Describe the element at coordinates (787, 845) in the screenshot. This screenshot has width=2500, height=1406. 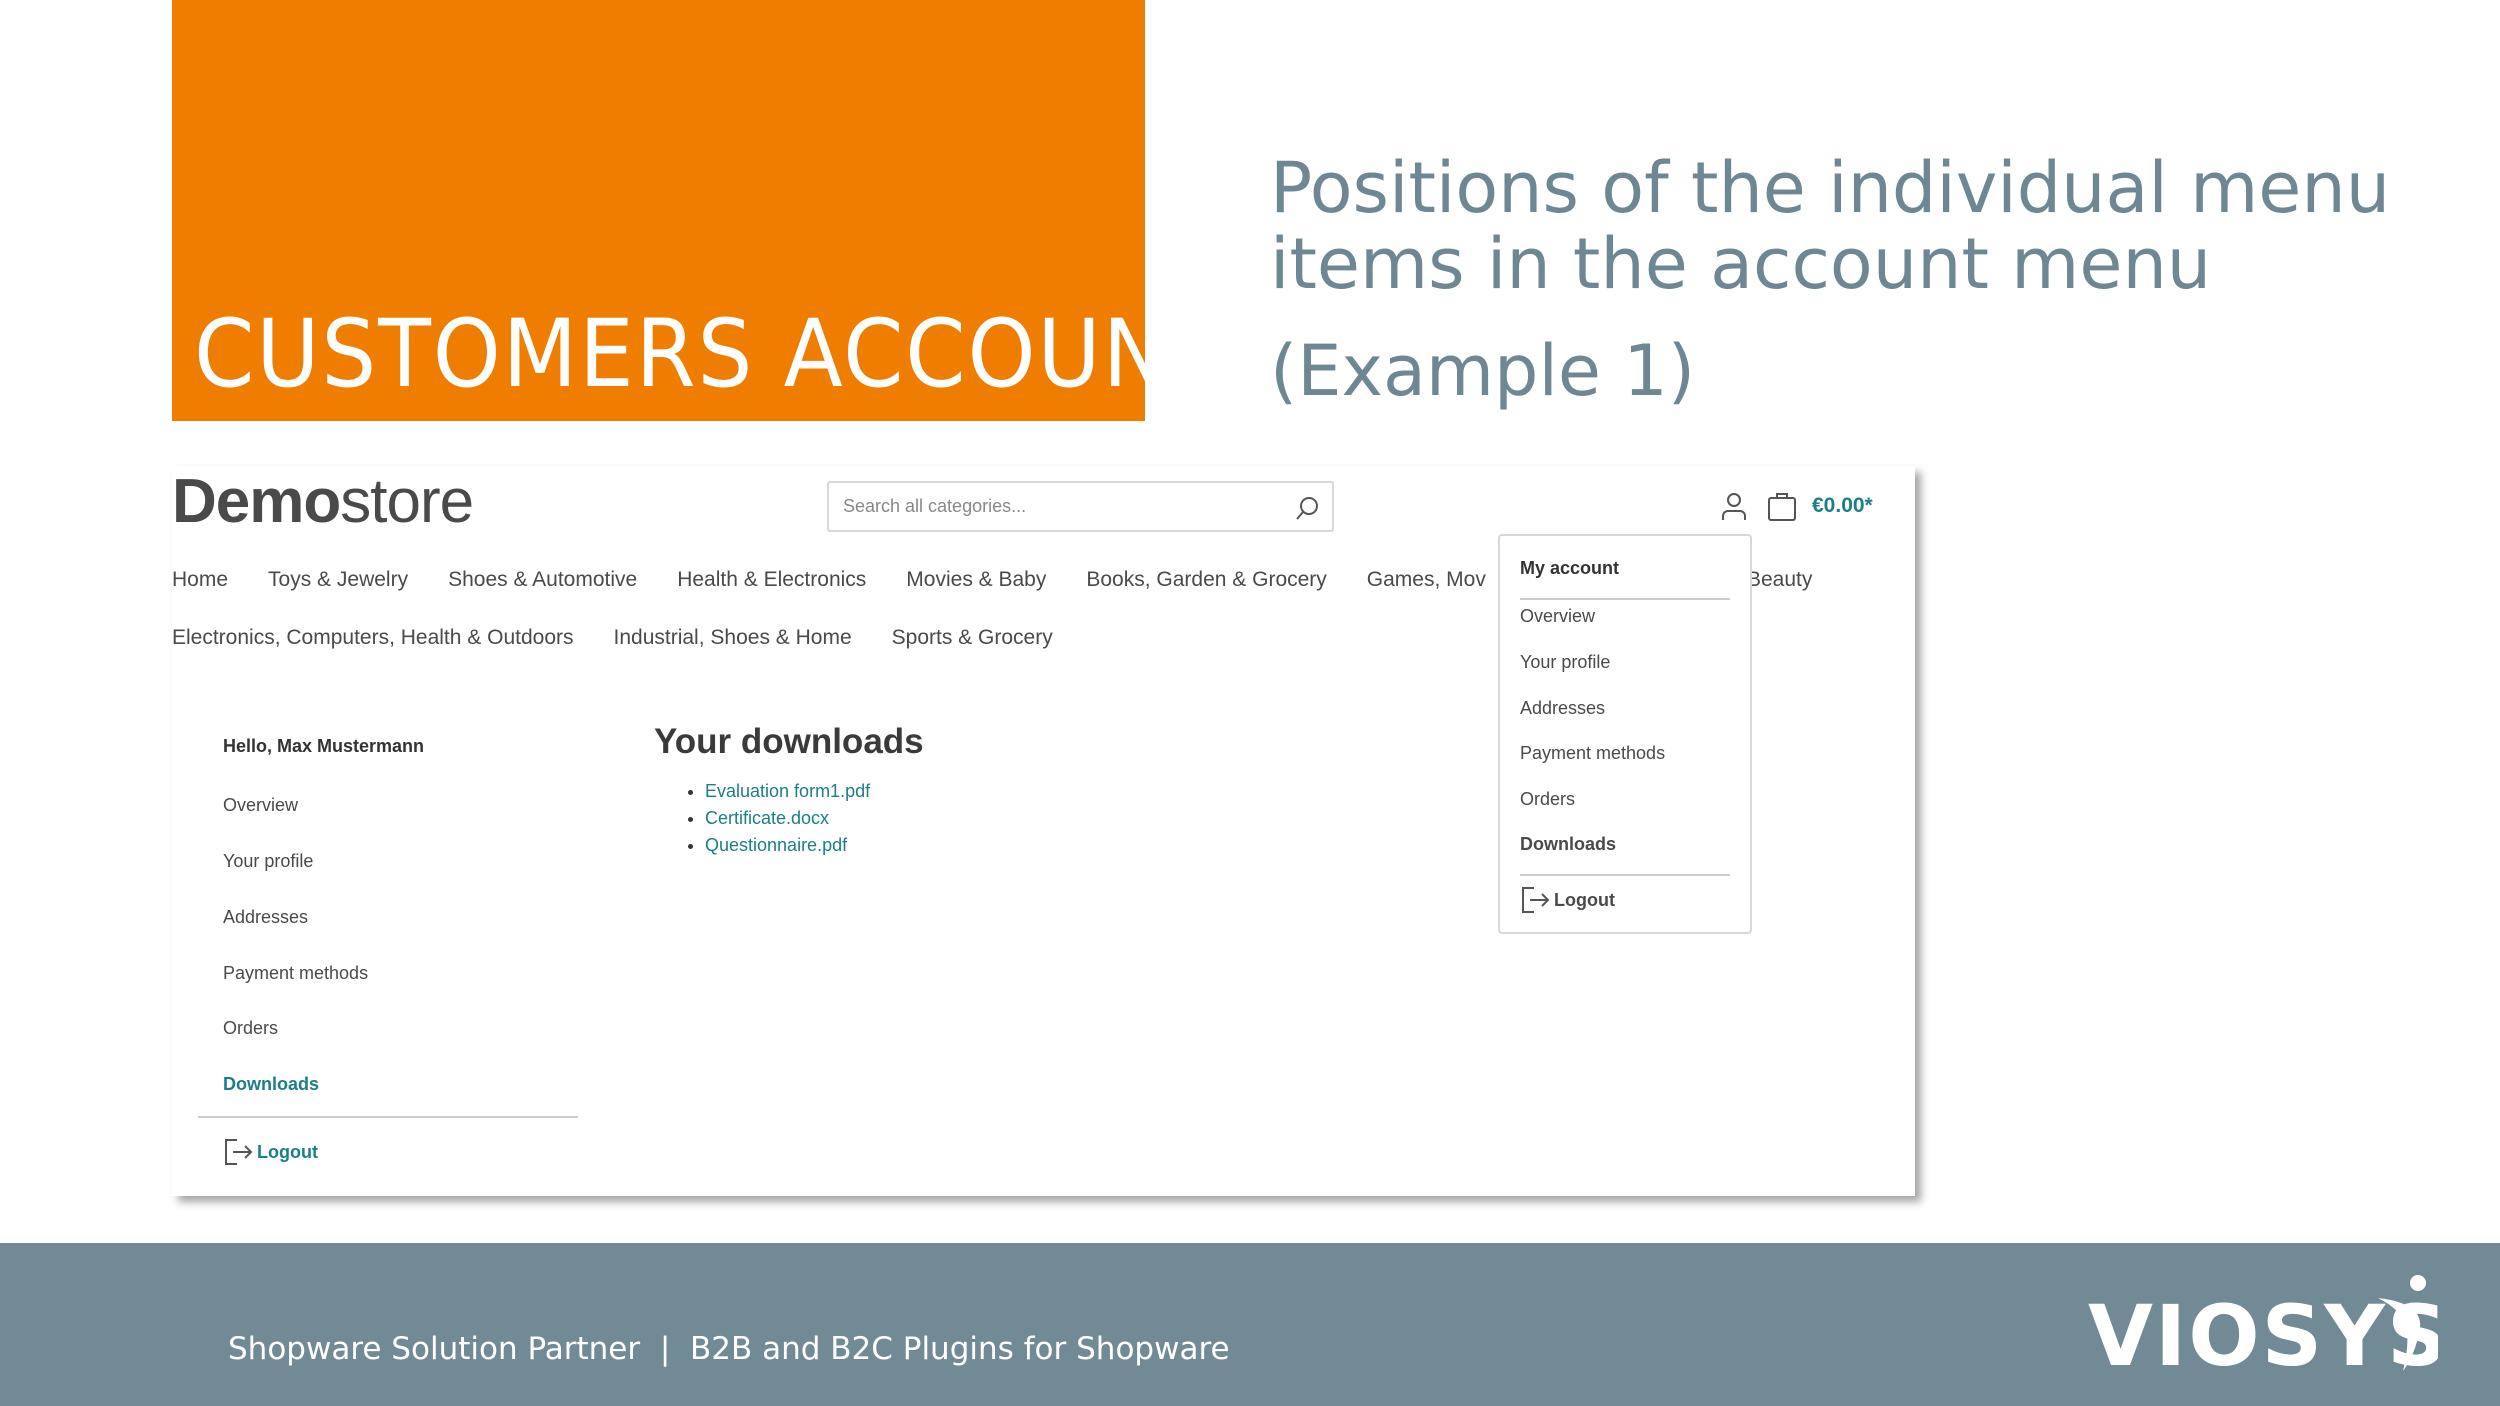
I see `download-link: Questionnaire.pdf` at that location.